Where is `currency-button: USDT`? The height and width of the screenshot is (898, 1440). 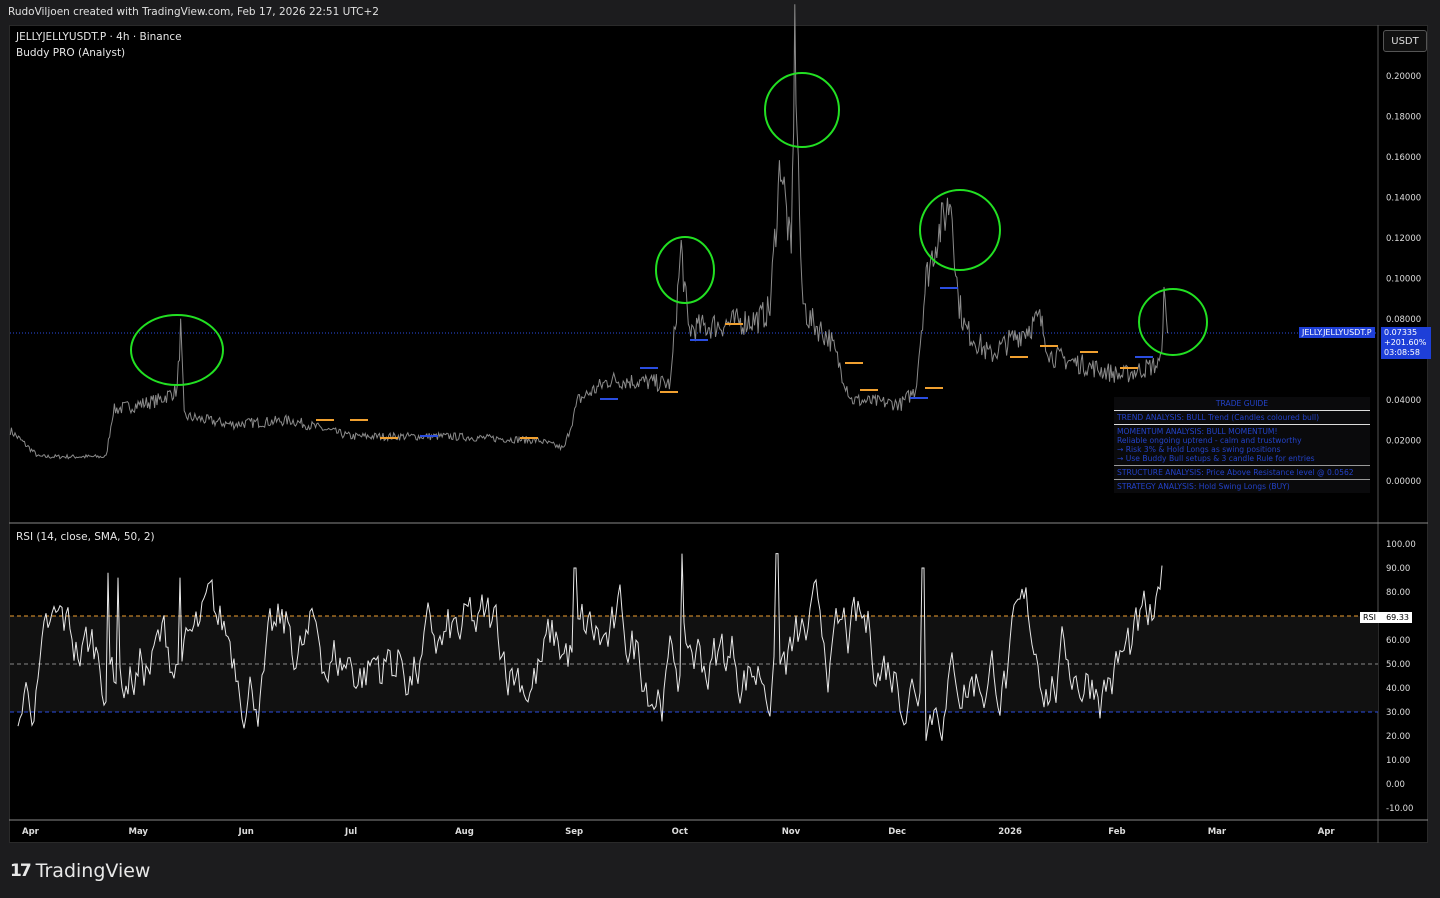 currency-button: USDT is located at coordinates (1405, 41).